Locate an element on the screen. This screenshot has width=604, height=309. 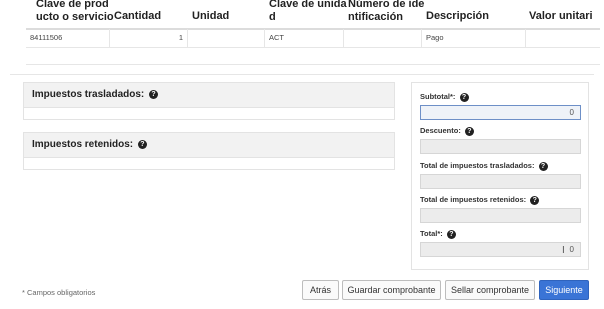
total-retenidos-label: Total de impuestos retenidos: ? is located at coordinates (480, 200).